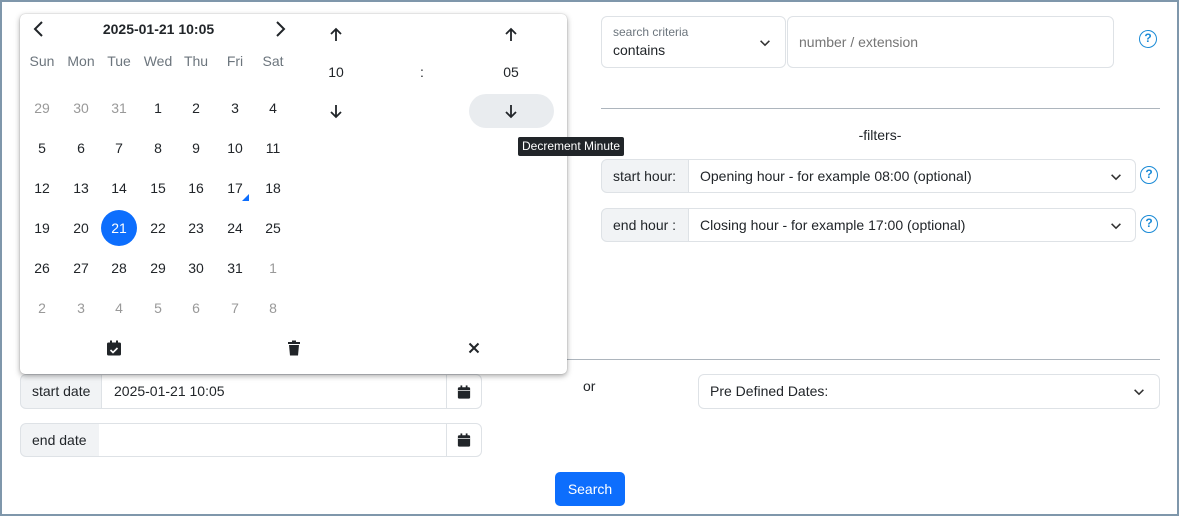 The height and width of the screenshot is (516, 1179). What do you see at coordinates (1148, 39) in the screenshot?
I see `search-help-icon: ?` at bounding box center [1148, 39].